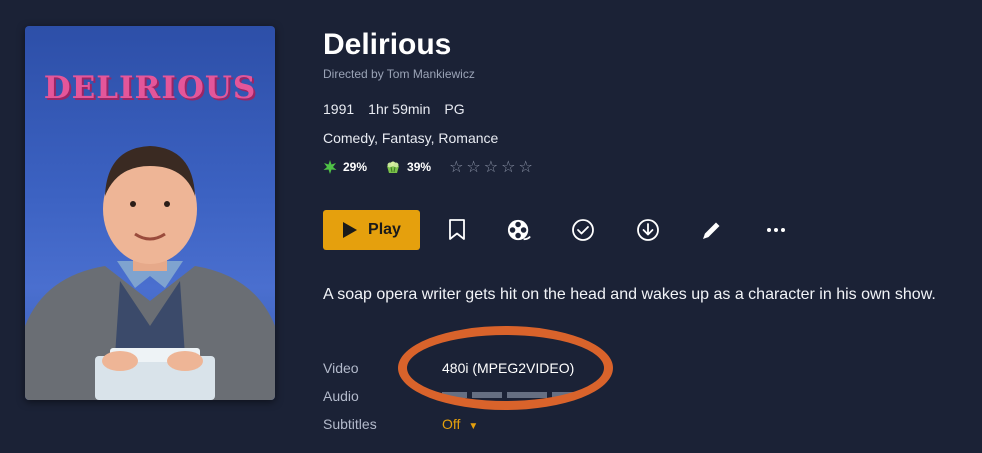 This screenshot has width=982, height=453. Describe the element at coordinates (454, 109) in the screenshot. I see `content-rating: PG` at that location.